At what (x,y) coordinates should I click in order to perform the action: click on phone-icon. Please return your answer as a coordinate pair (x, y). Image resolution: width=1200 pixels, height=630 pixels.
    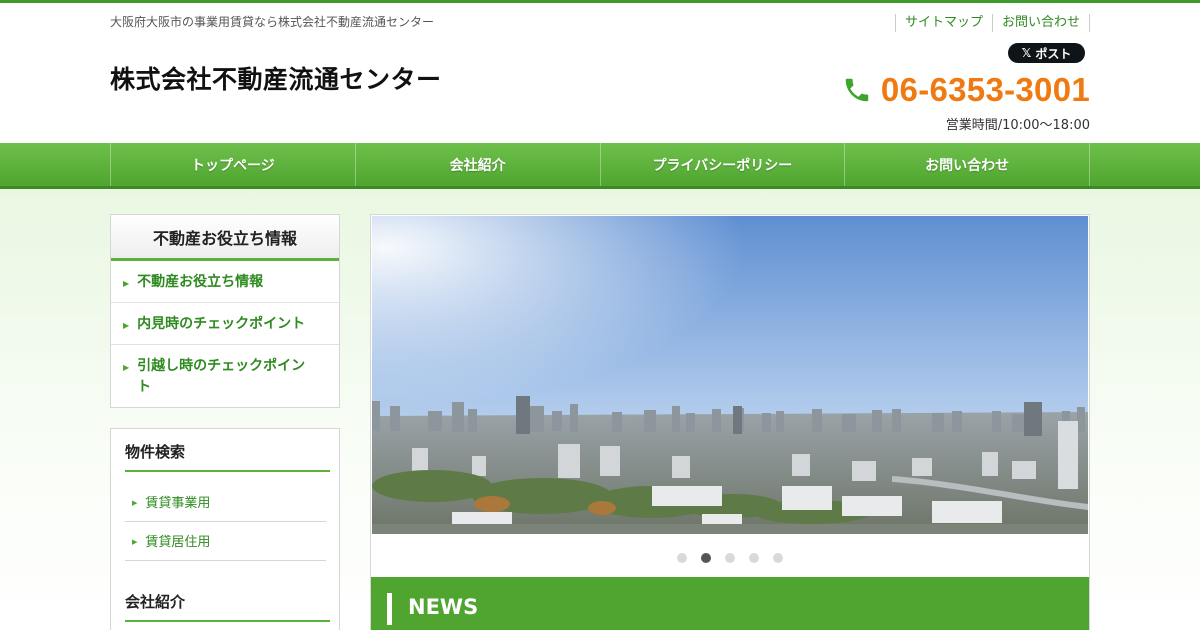
    Looking at the image, I should click on (857, 90).